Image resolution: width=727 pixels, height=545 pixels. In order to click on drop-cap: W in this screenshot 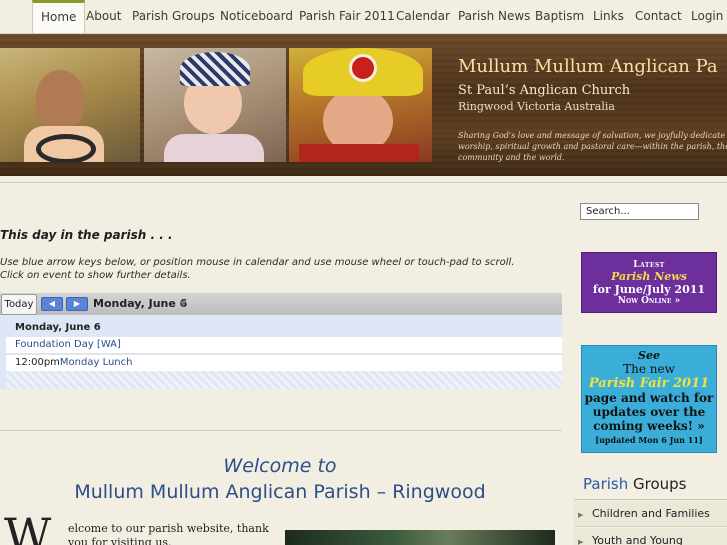, I will do `click(28, 526)`.